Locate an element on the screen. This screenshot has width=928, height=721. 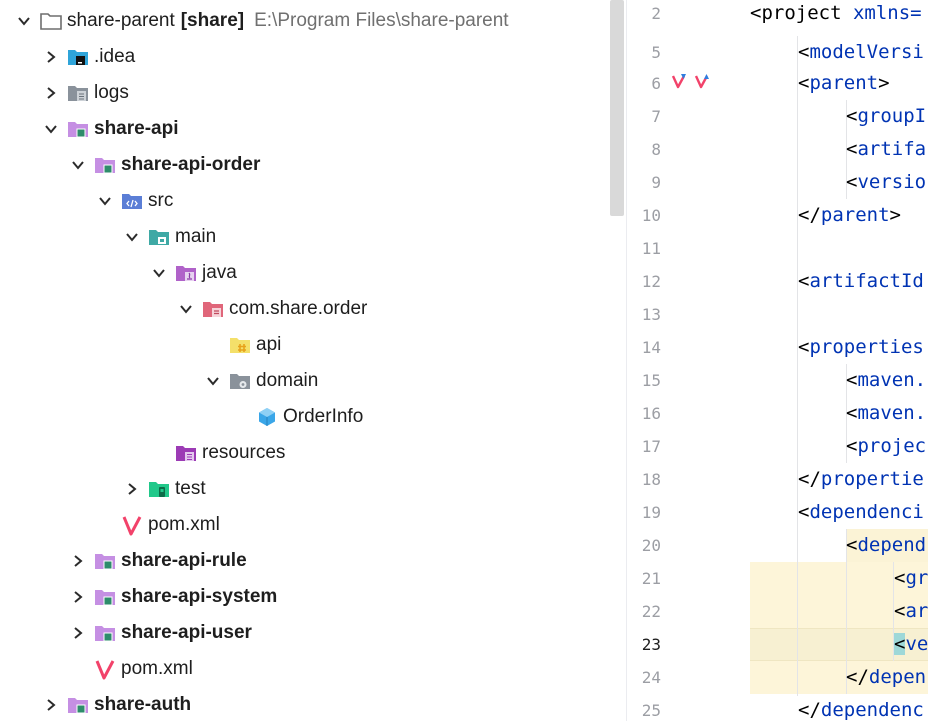
java-folder-icon is located at coordinates (186, 273).